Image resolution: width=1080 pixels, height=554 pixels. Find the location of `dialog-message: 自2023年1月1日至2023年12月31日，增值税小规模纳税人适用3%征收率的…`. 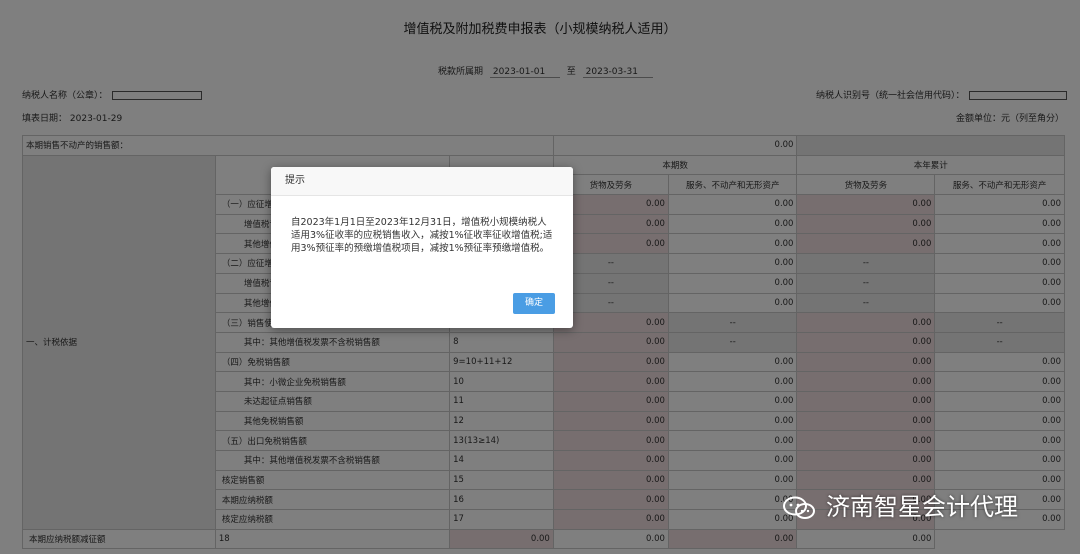

dialog-message: 自2023年1月1日至2023年12月31日，增值税小规模纳税人适用3%征收率的… is located at coordinates (422, 235).